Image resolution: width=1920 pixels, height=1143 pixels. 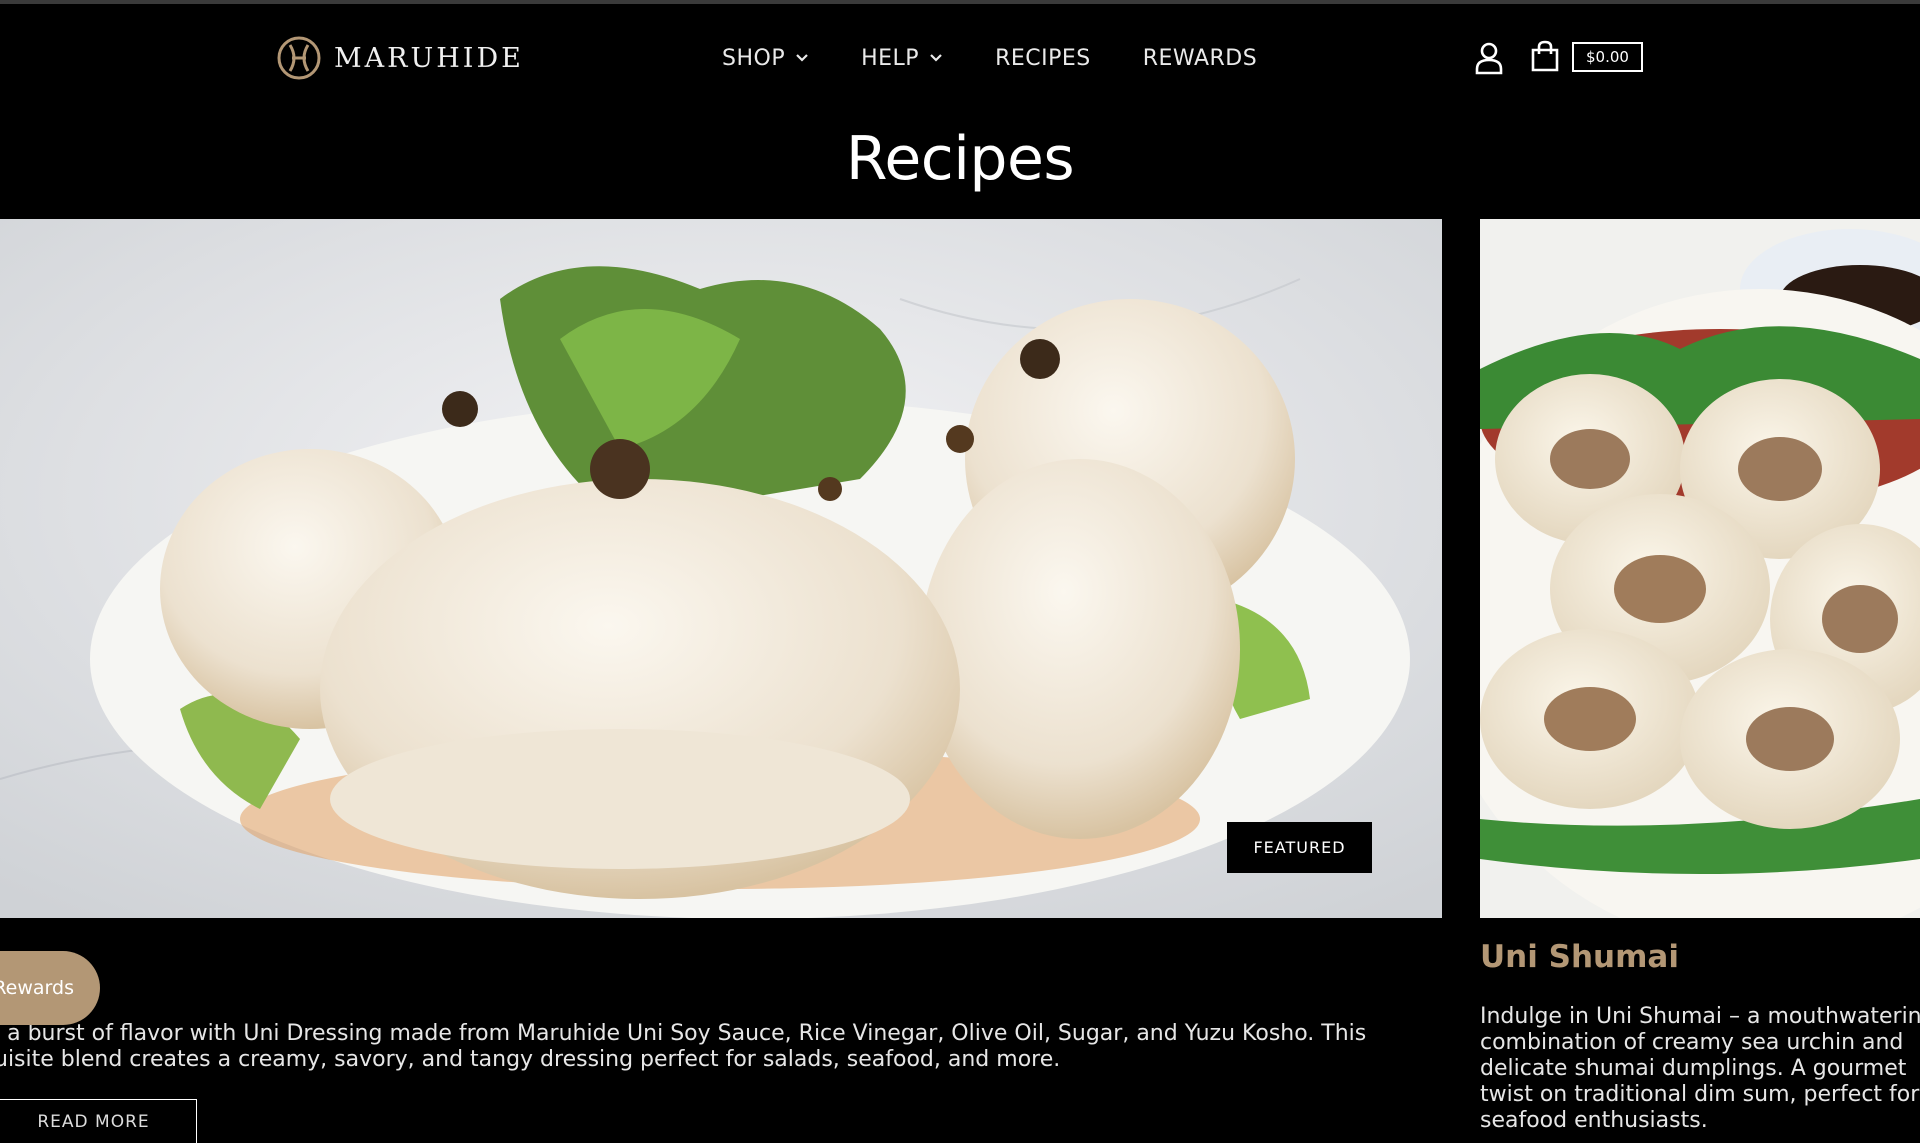 What do you see at coordinates (960, 2) in the screenshot?
I see `top-border` at bounding box center [960, 2].